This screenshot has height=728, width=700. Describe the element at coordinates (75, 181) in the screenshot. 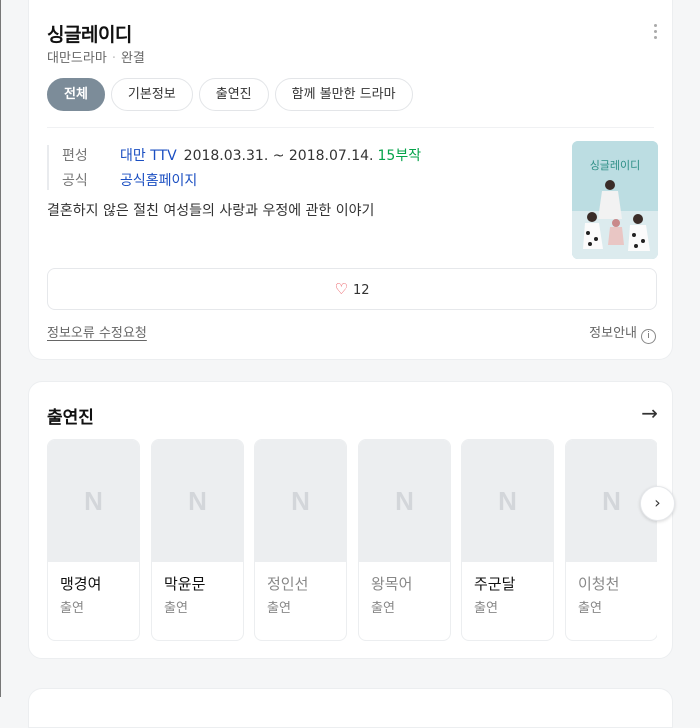

I see `official-label: 공식` at that location.